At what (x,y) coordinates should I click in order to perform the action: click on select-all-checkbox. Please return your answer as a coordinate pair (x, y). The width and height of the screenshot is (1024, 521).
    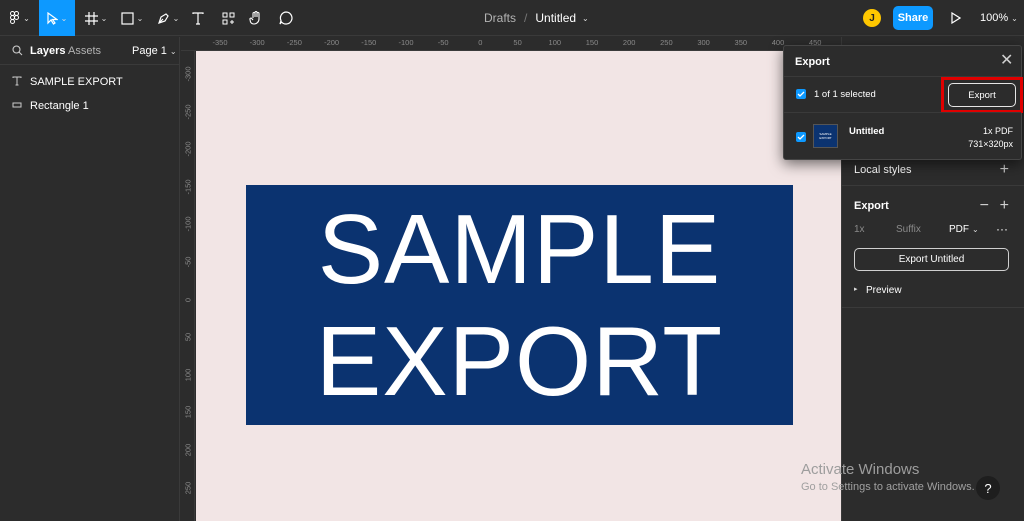
    Looking at the image, I should click on (801, 94).